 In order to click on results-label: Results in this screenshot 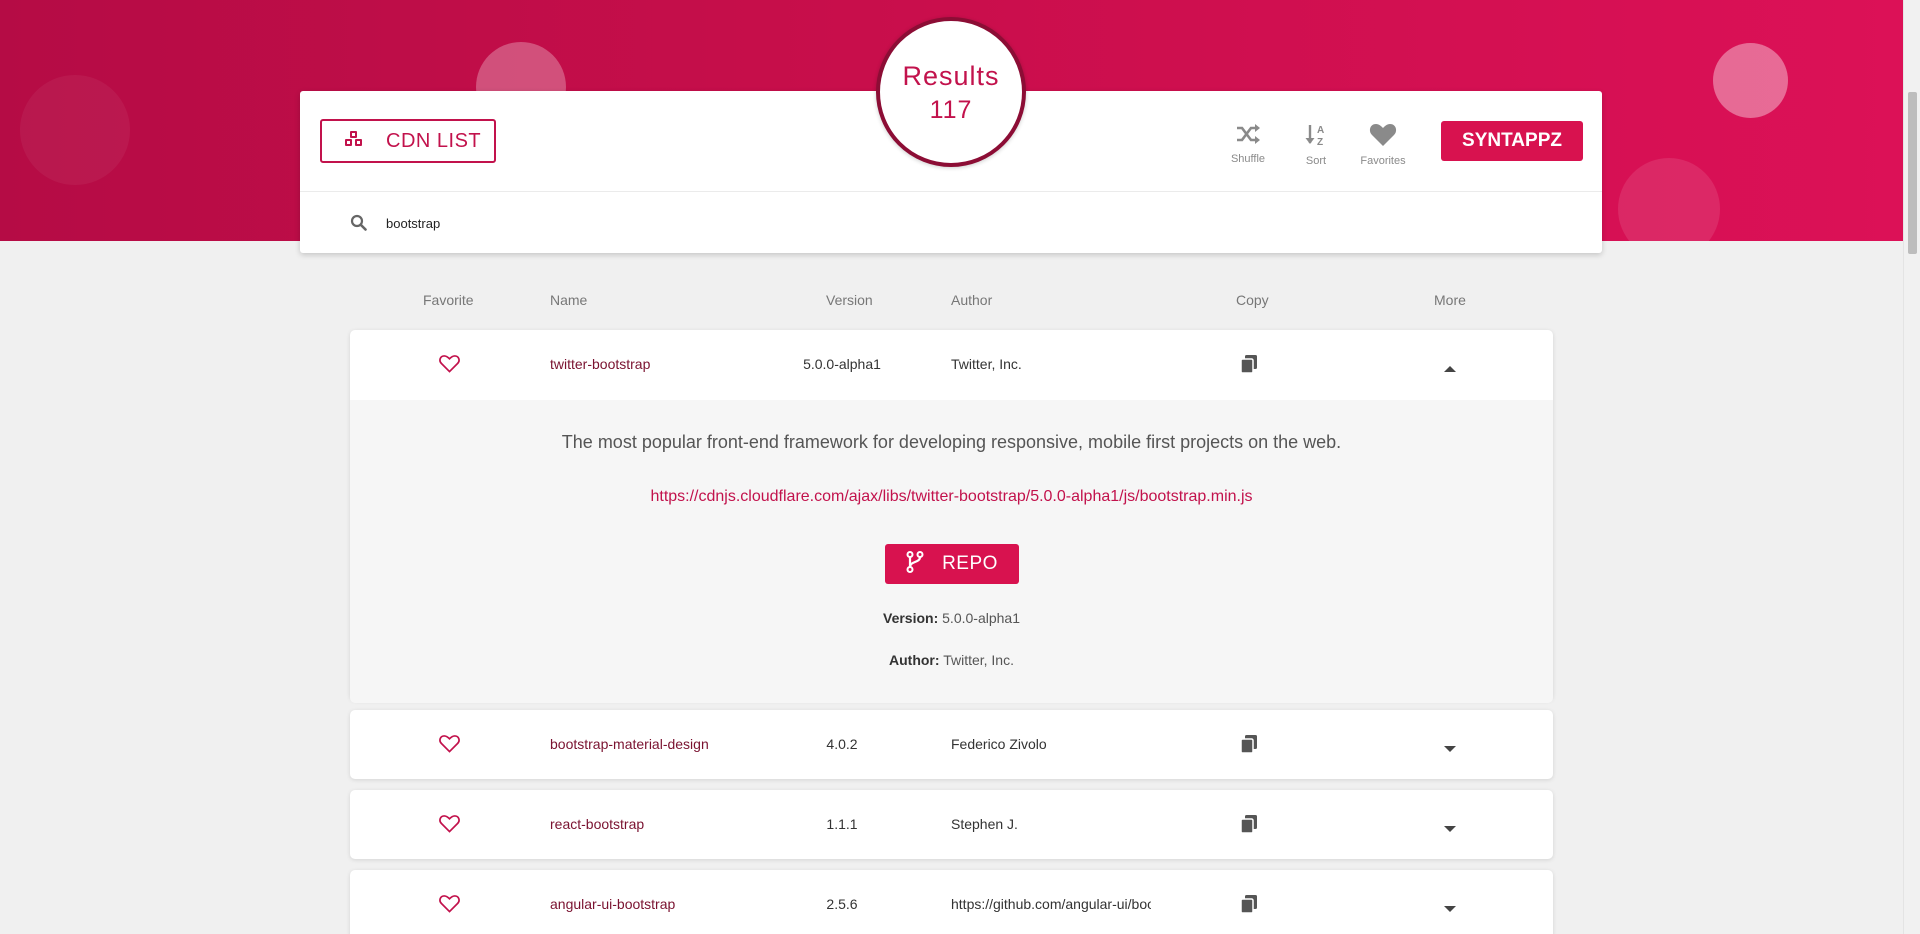, I will do `click(951, 76)`.